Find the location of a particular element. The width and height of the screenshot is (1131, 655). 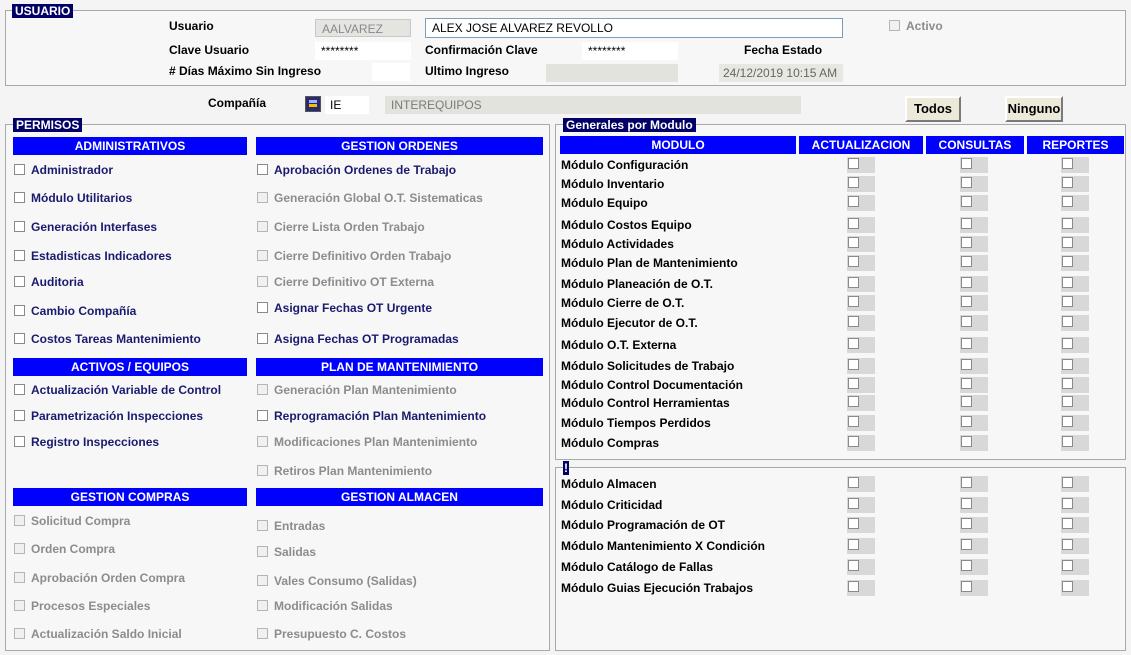

gestion-ordenes-item-3-checkbox is located at coordinates (262, 255).